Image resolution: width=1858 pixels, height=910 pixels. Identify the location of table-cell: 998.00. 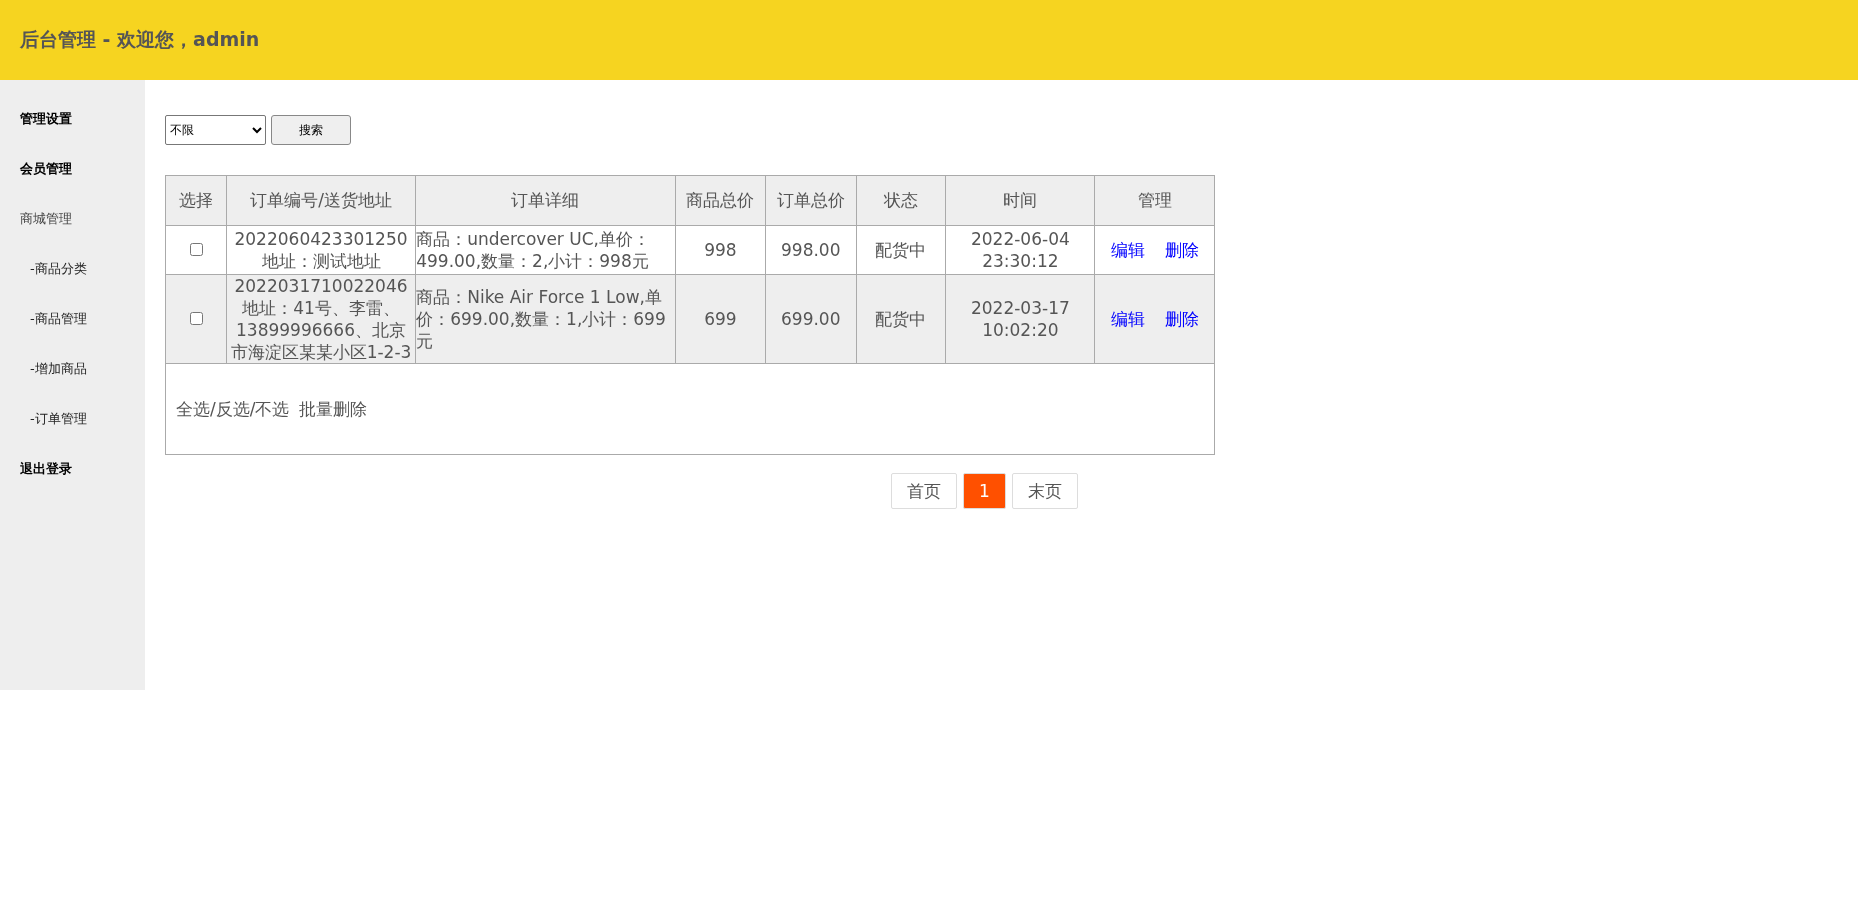
(811, 250).